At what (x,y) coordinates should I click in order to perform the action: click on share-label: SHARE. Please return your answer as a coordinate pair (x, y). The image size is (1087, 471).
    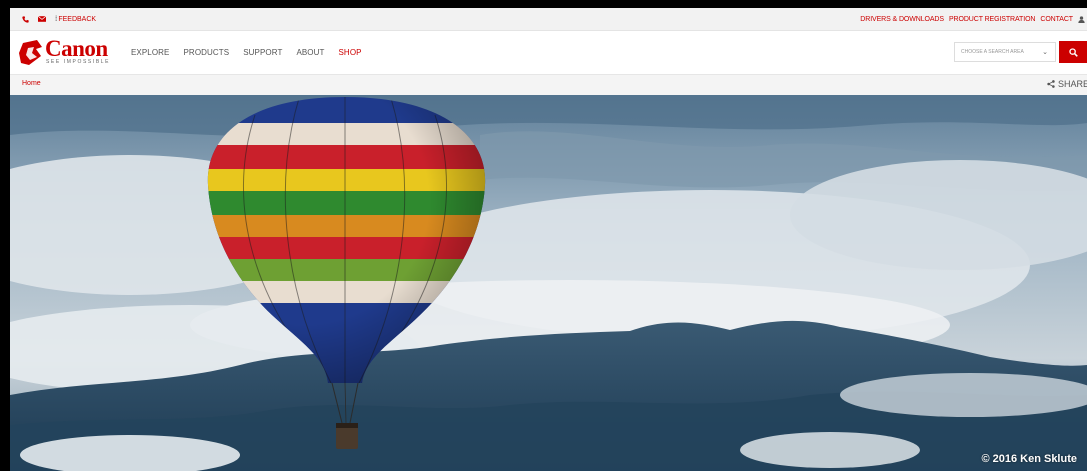
    Looking at the image, I should click on (1072, 84).